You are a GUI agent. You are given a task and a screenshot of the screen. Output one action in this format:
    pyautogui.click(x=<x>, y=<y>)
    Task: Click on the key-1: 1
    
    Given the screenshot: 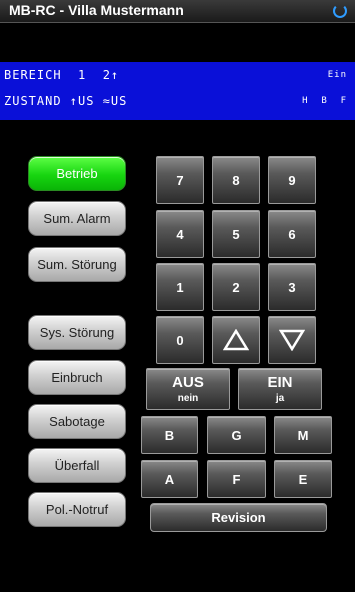 What is the action you would take?
    pyautogui.click(x=180, y=287)
    